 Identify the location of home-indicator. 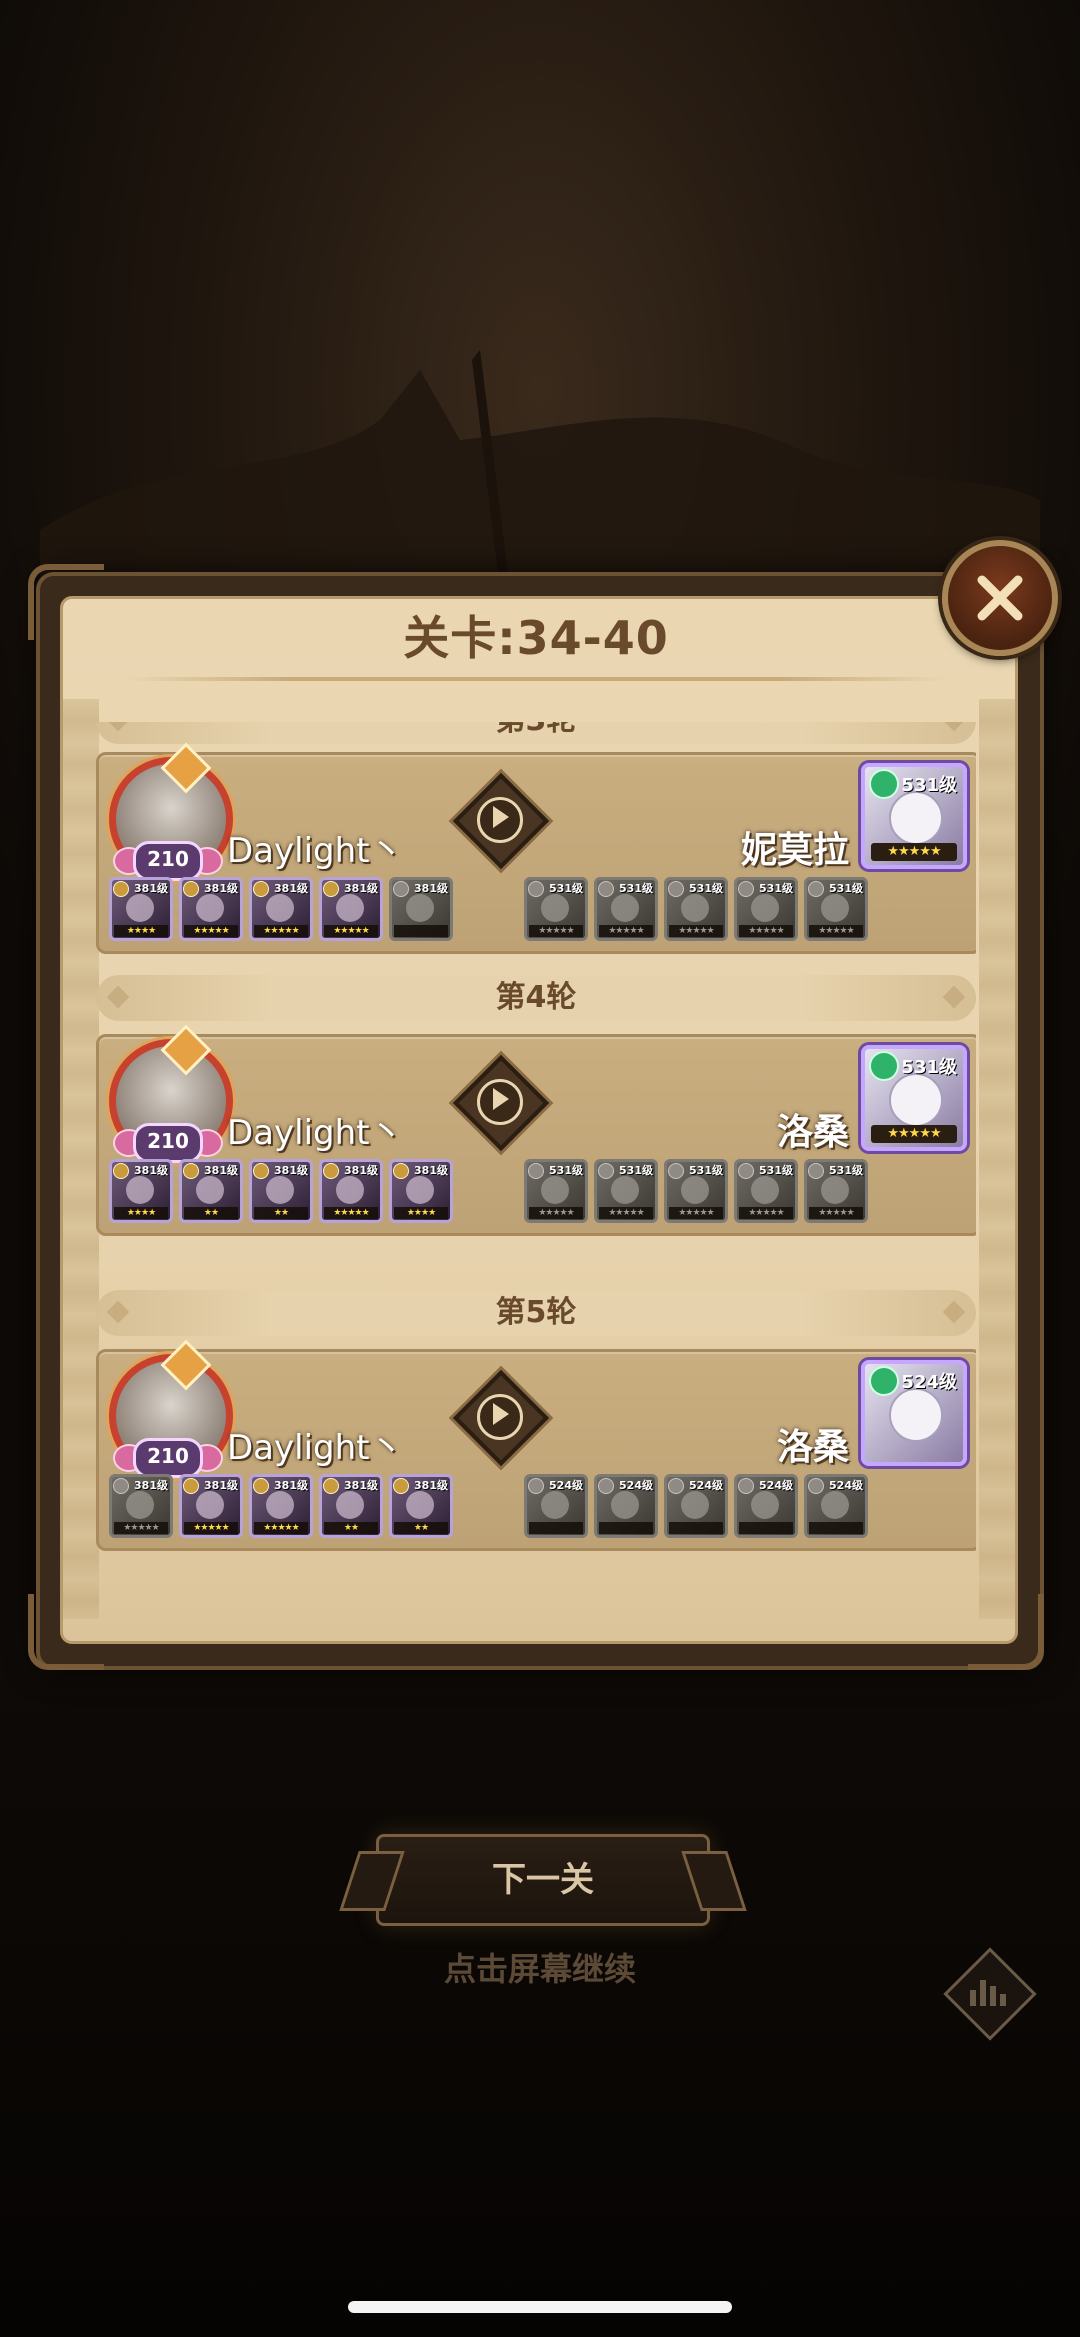
(540, 2307).